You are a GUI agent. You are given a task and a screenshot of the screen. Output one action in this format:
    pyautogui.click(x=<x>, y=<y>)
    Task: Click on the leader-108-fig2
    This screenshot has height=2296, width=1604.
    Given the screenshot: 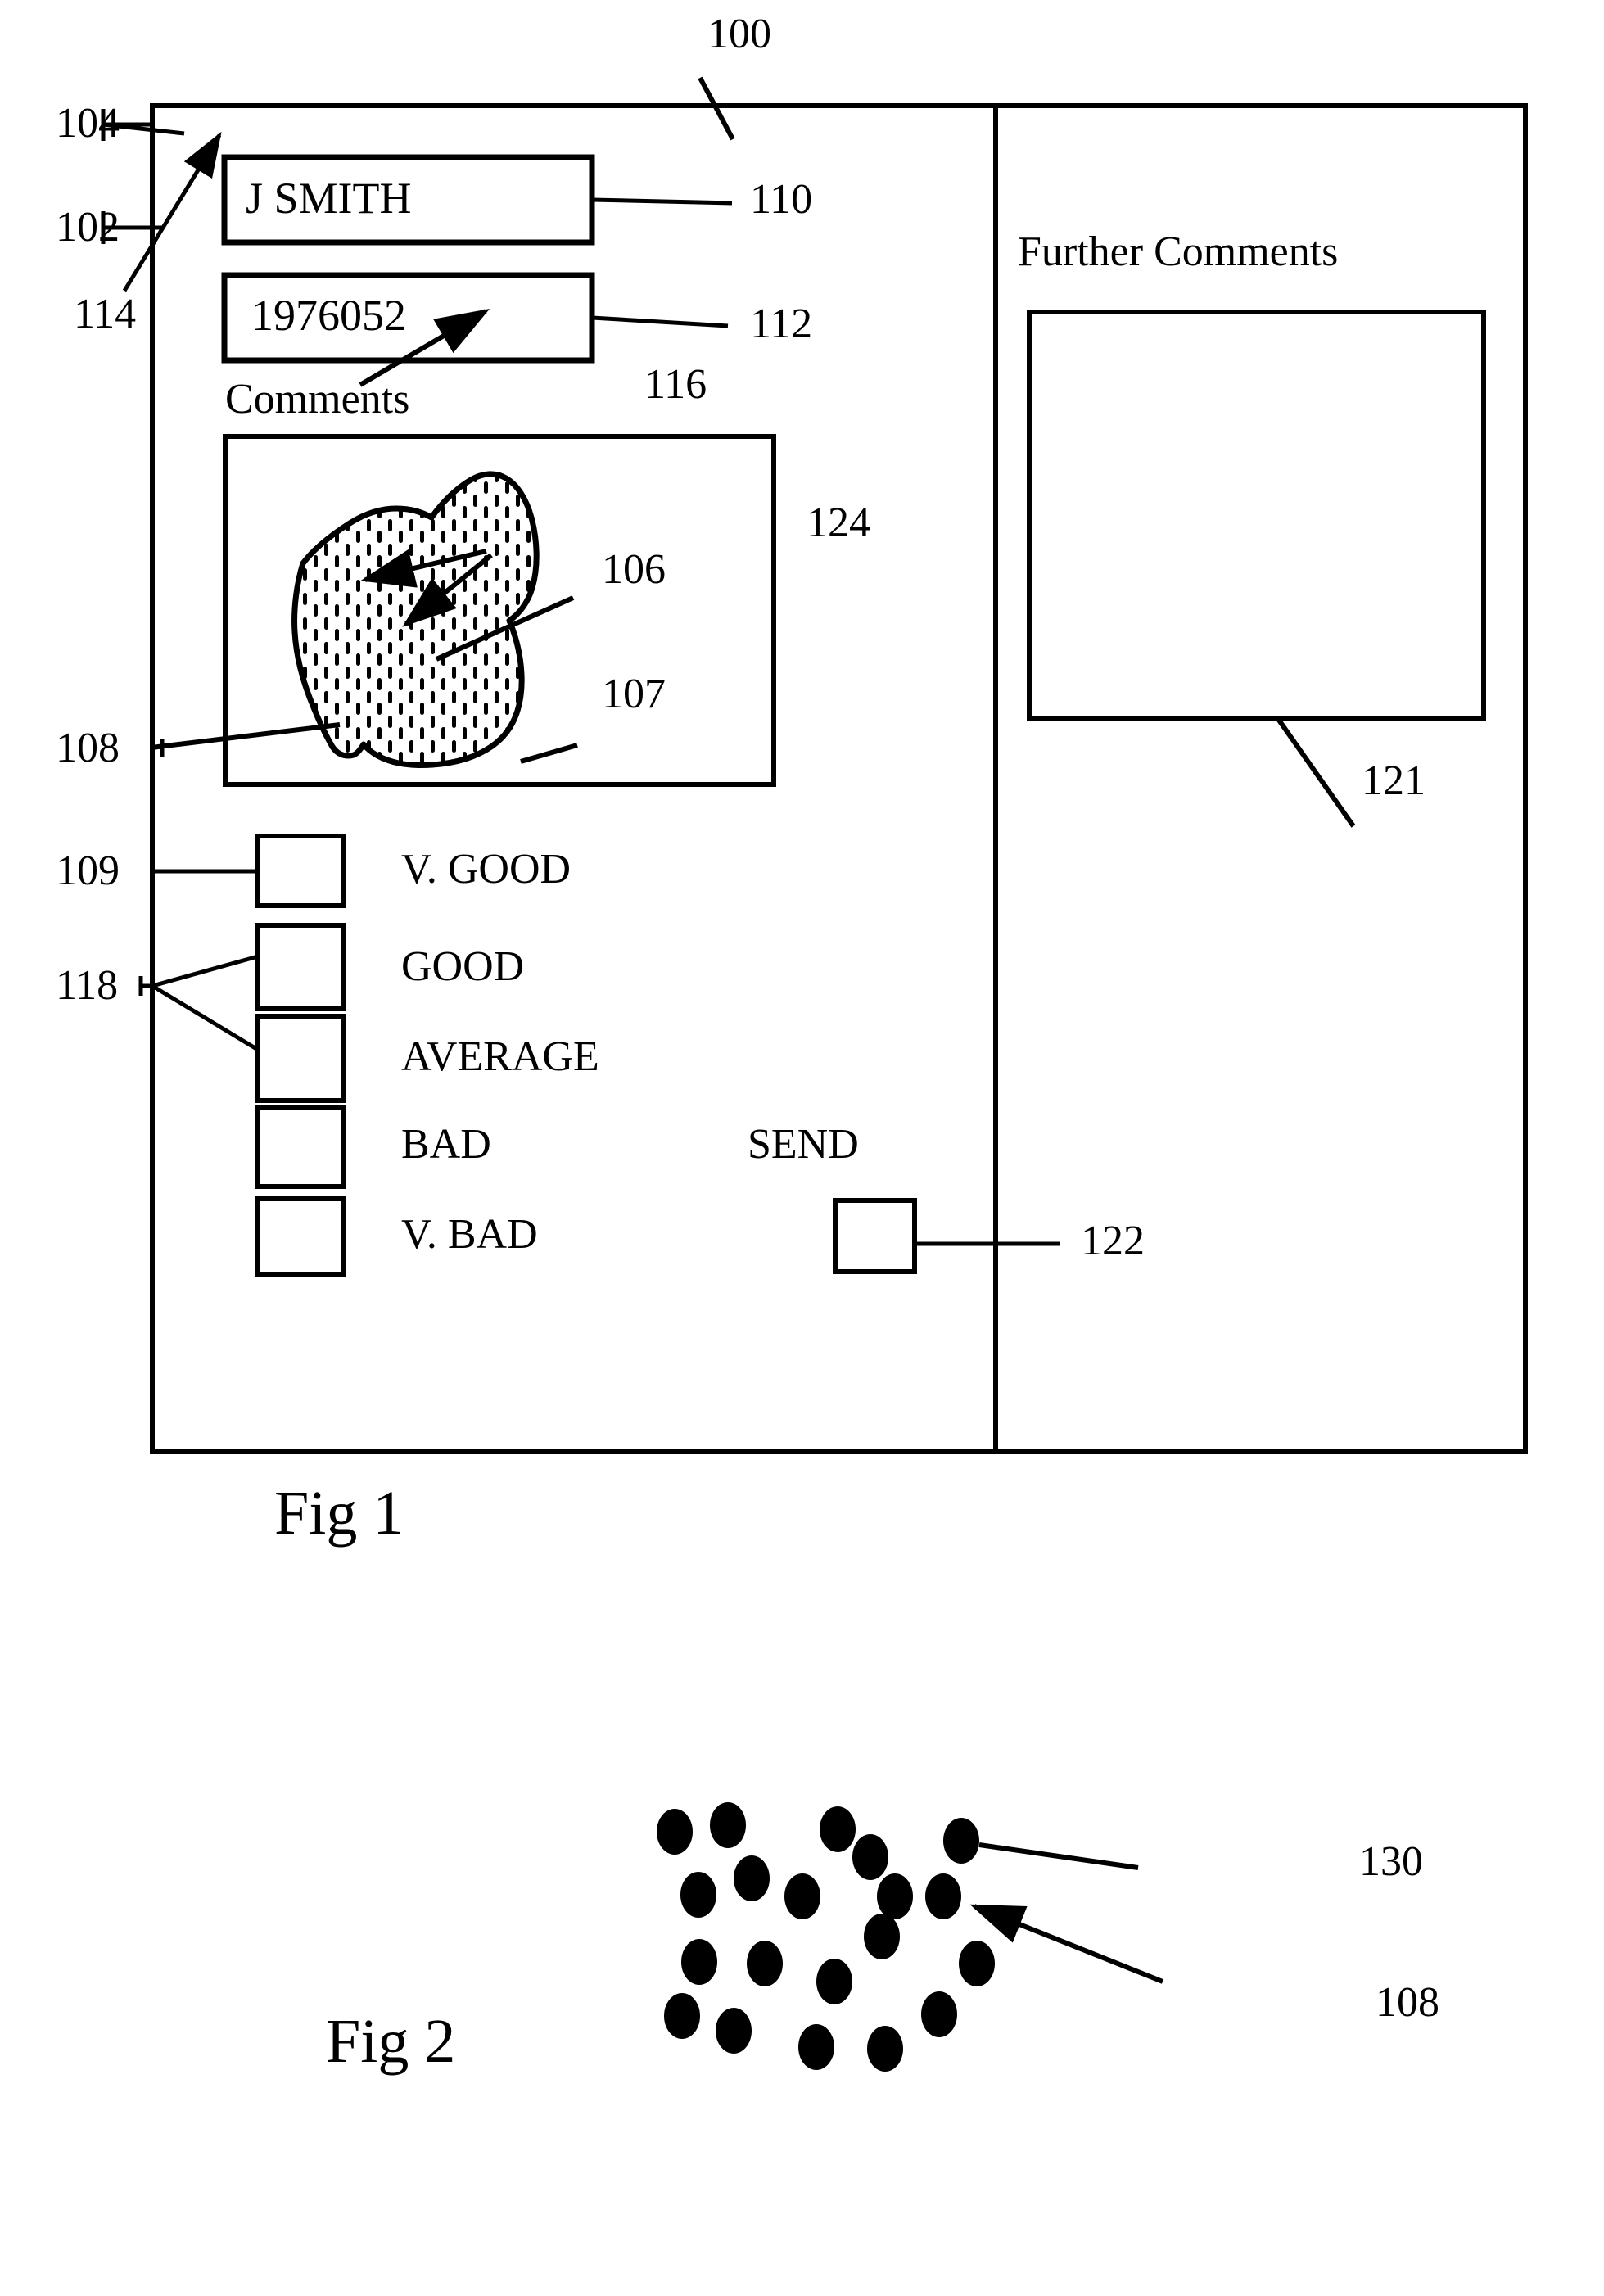 What is the action you would take?
    pyautogui.click(x=1067, y=1944)
    